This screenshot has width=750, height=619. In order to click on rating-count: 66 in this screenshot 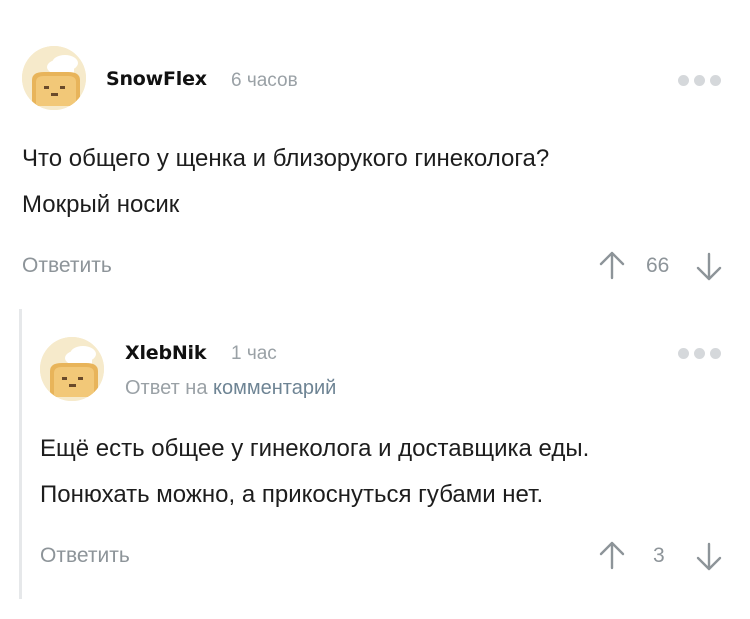, I will do `click(658, 265)`.